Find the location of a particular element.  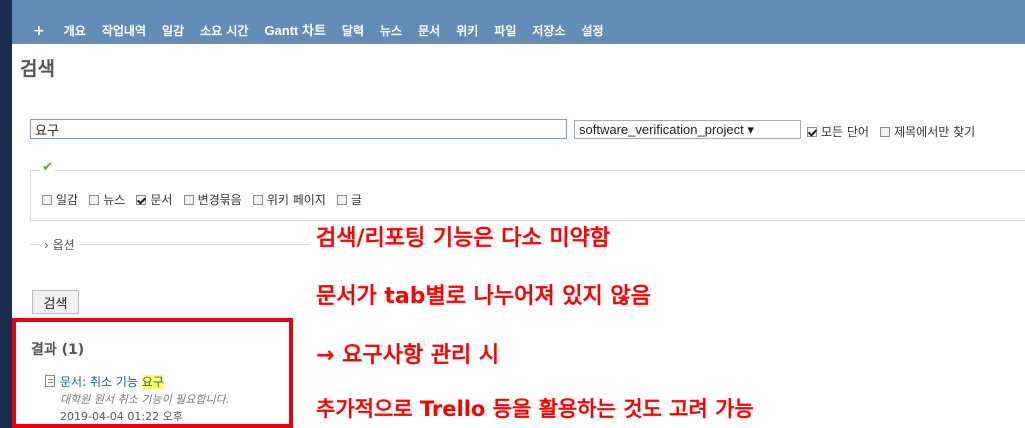

tab-repository: 저장소 is located at coordinates (548, 33).